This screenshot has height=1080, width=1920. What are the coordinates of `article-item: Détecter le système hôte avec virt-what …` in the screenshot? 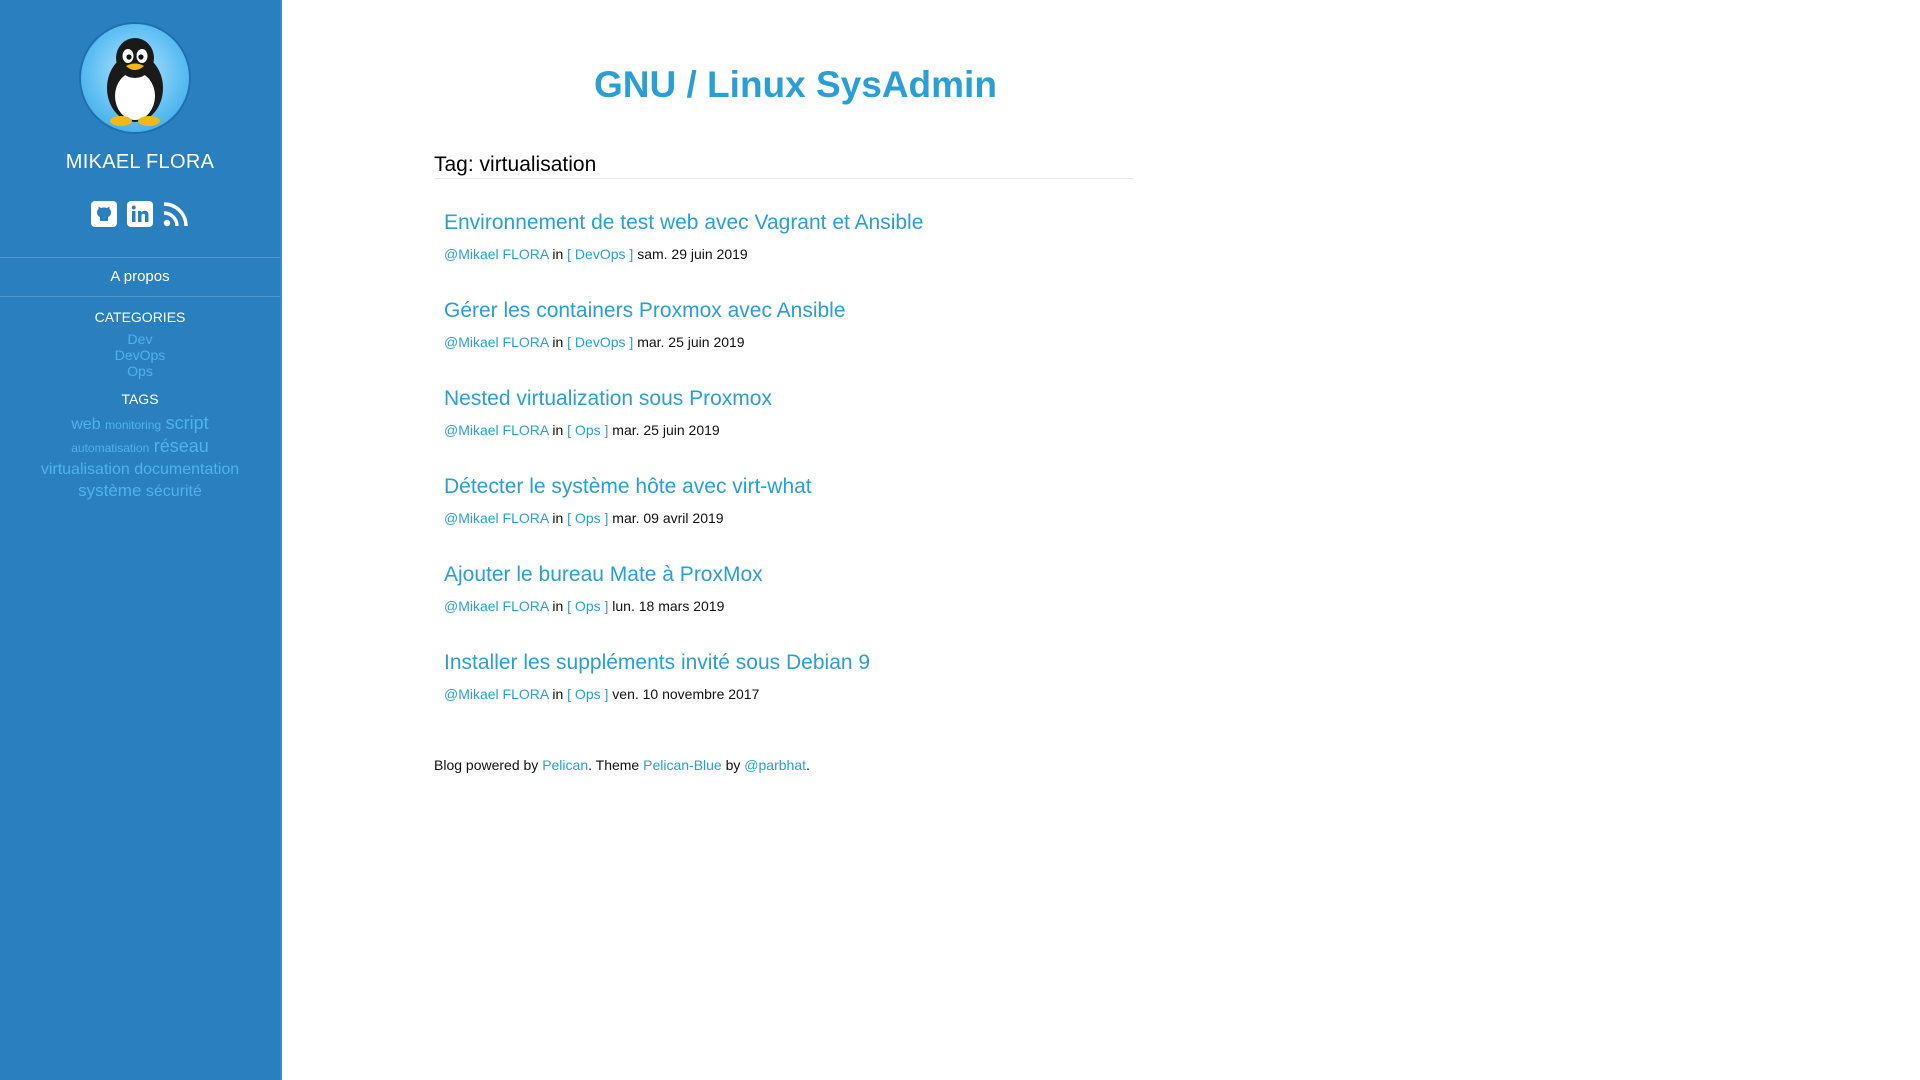 It's located at (794, 500).